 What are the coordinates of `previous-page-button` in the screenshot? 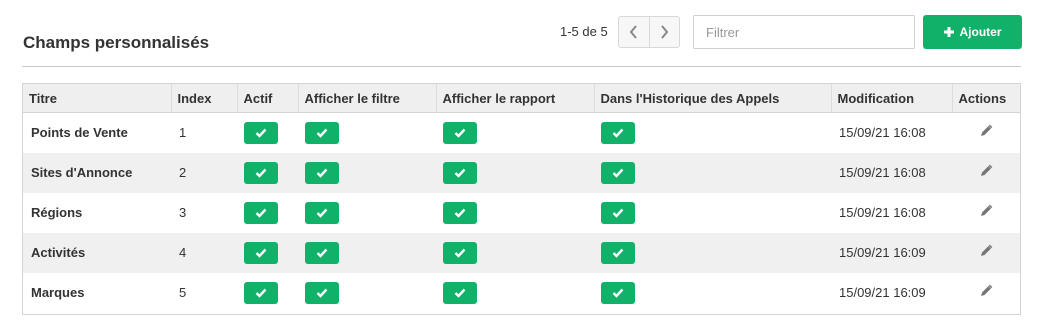 It's located at (634, 32).